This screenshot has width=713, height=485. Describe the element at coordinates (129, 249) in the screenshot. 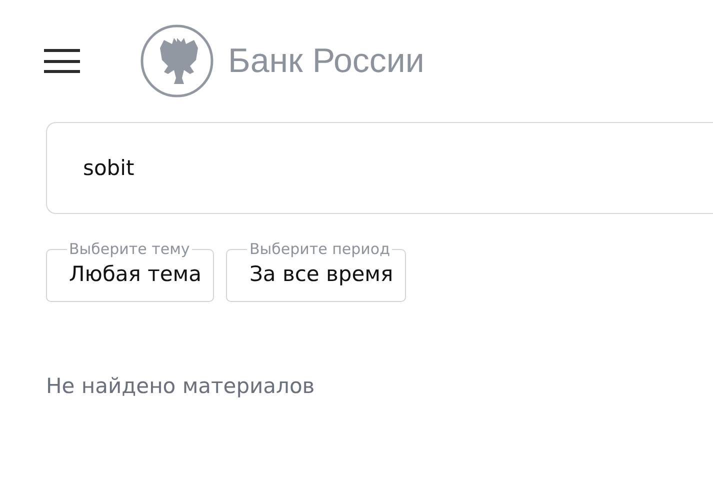

I see `filter-label: Выберите тему` at that location.